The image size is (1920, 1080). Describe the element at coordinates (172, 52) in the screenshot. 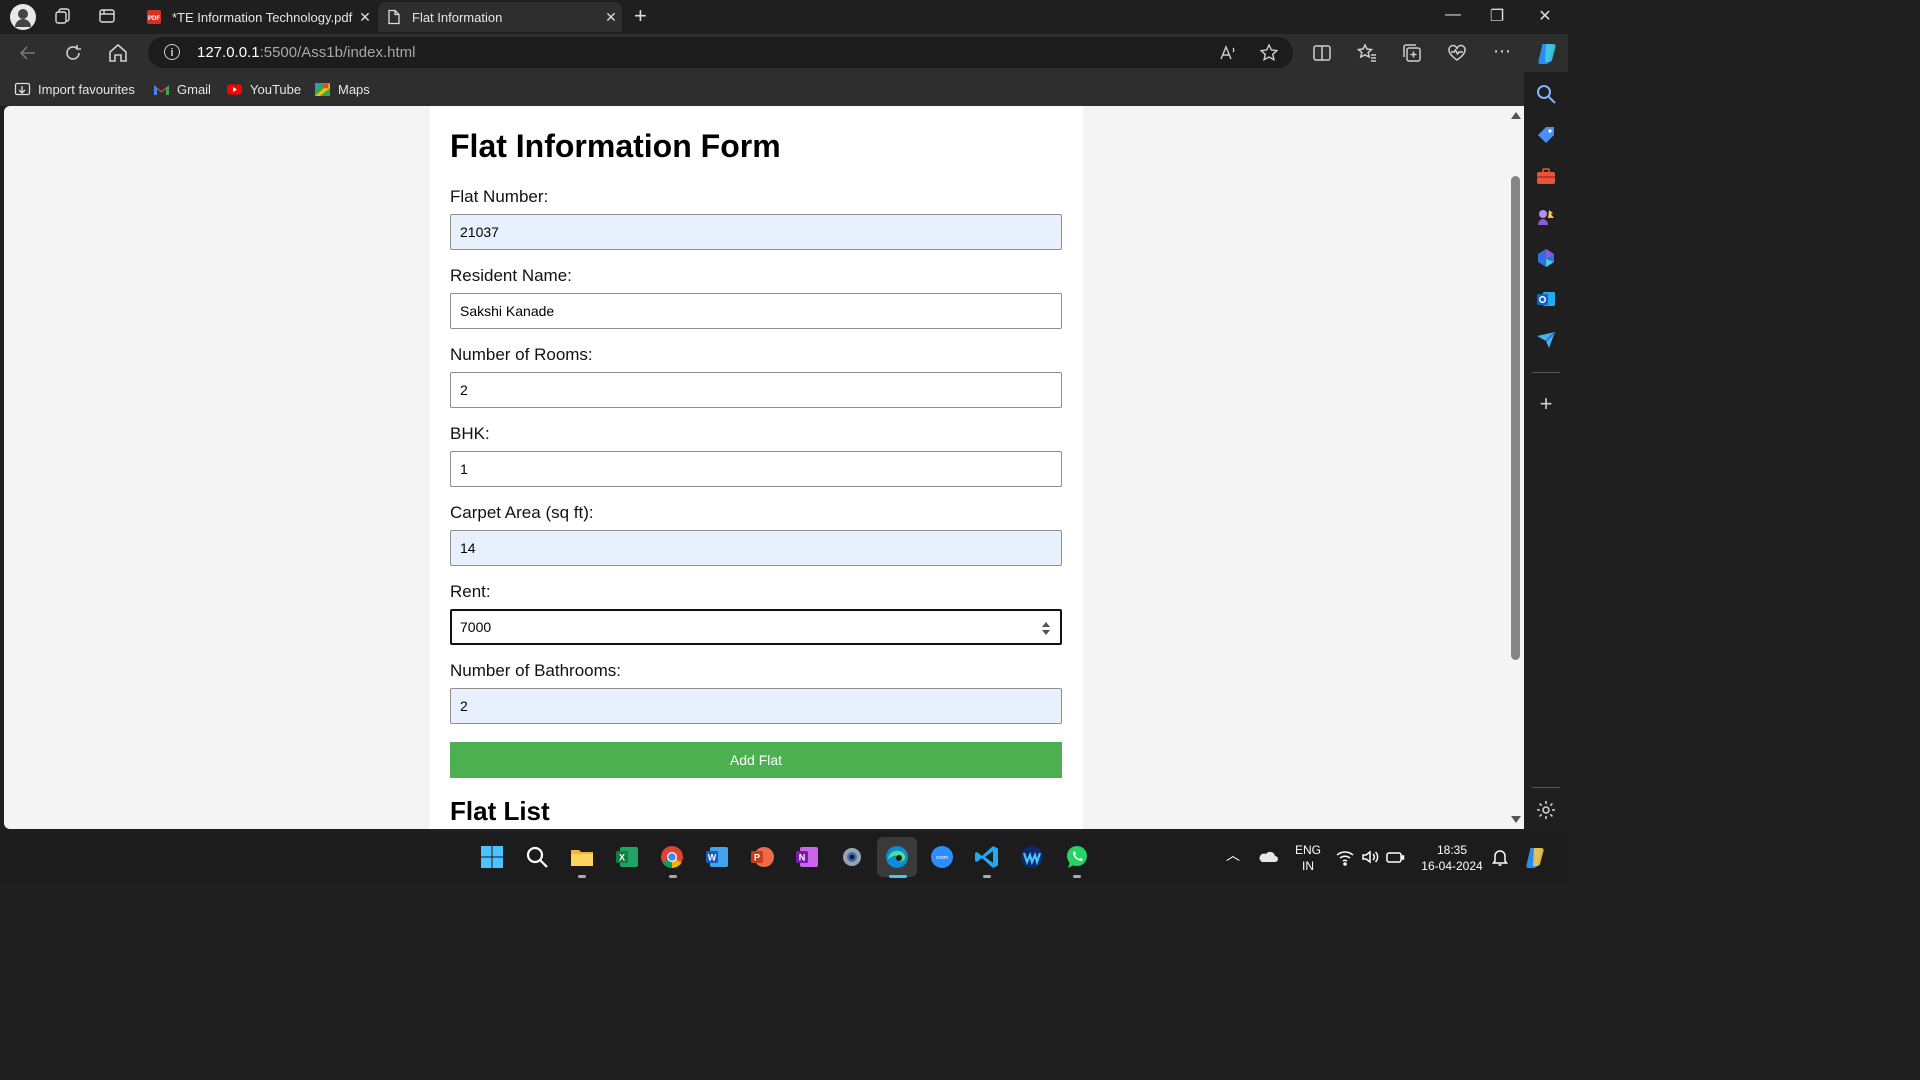

I see `site-info-icon: i` at that location.